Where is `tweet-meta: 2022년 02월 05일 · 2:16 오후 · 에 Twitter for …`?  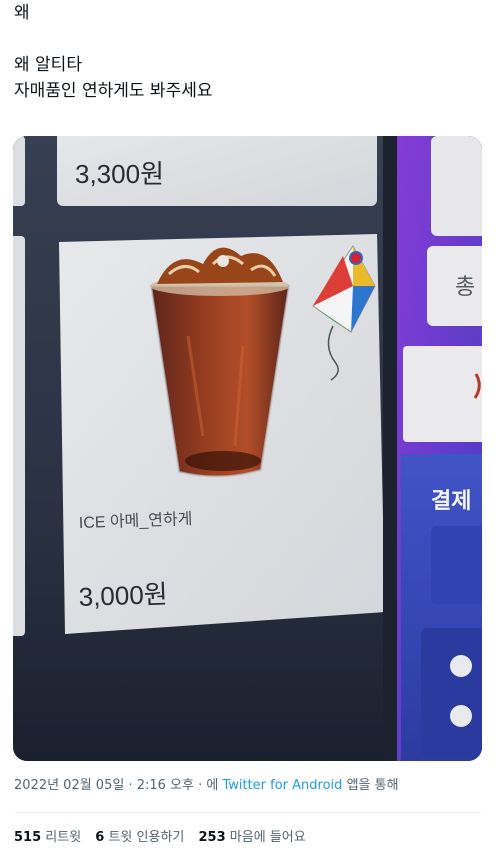
tweet-meta: 2022년 02월 05일 · 2:16 오후 · 에 Twitter for … is located at coordinates (206, 783).